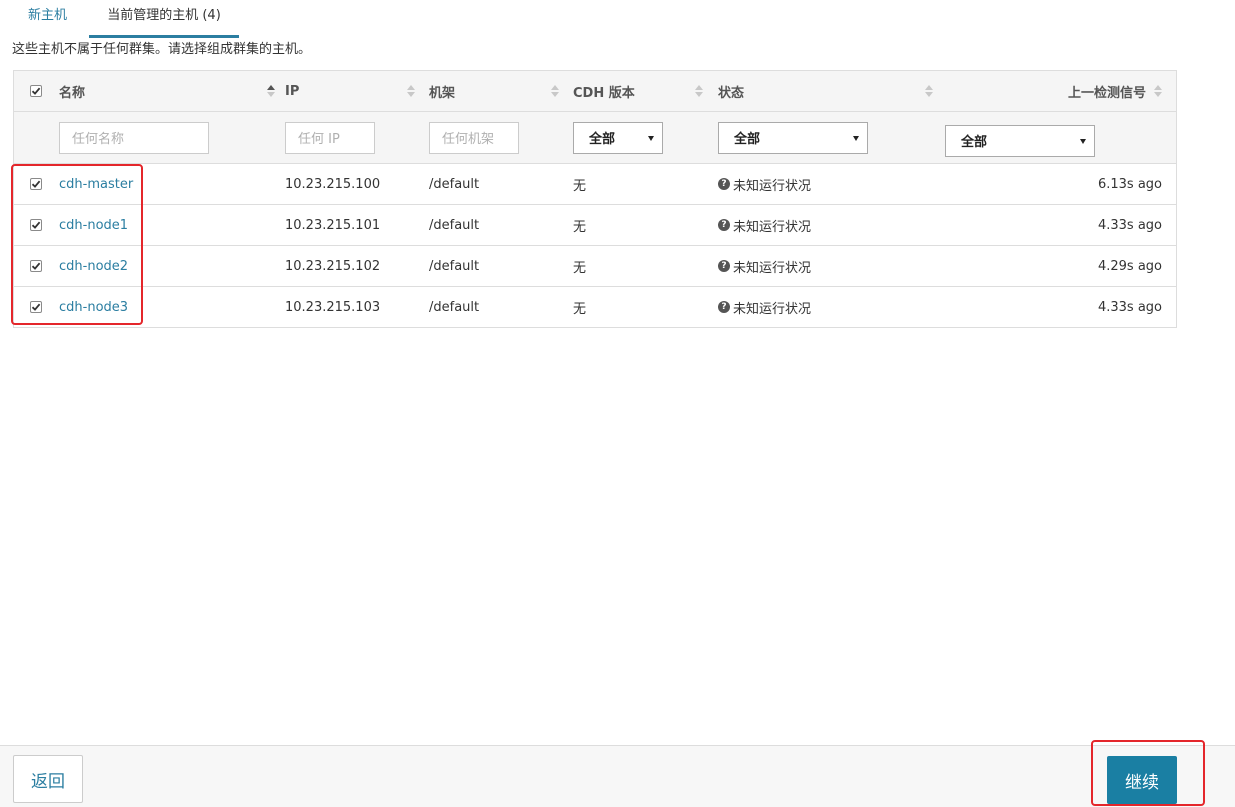  I want to click on cdh-version-filter-select: 全部, so click(618, 137).